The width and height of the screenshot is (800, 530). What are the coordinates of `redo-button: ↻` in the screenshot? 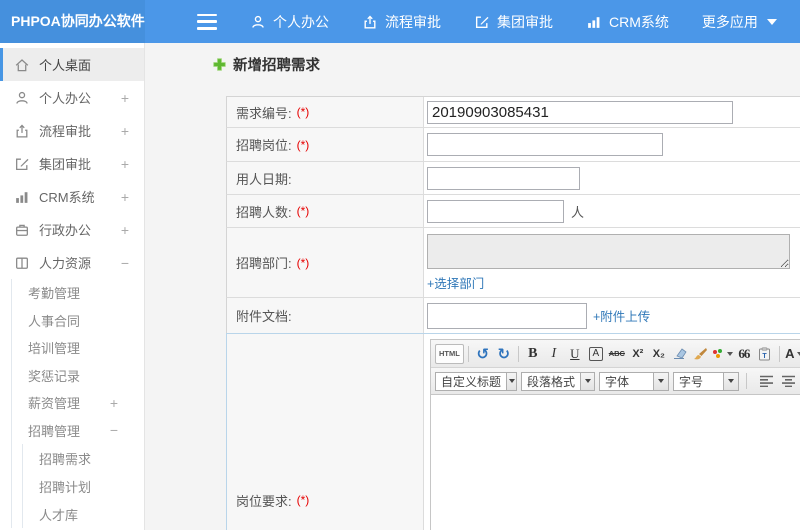 It's located at (504, 354).